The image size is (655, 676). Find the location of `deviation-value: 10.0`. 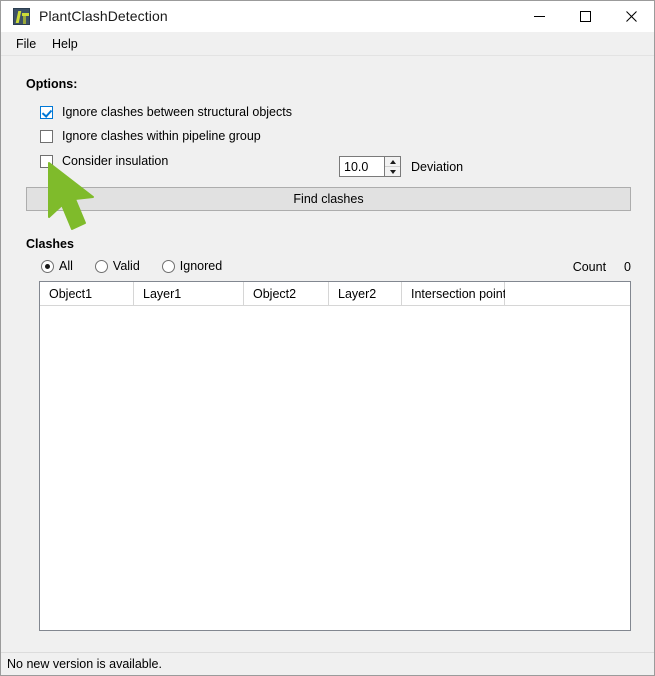

deviation-value: 10.0 is located at coordinates (356, 166).